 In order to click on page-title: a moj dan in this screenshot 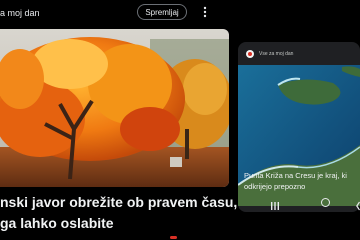, I will do `click(20, 13)`.